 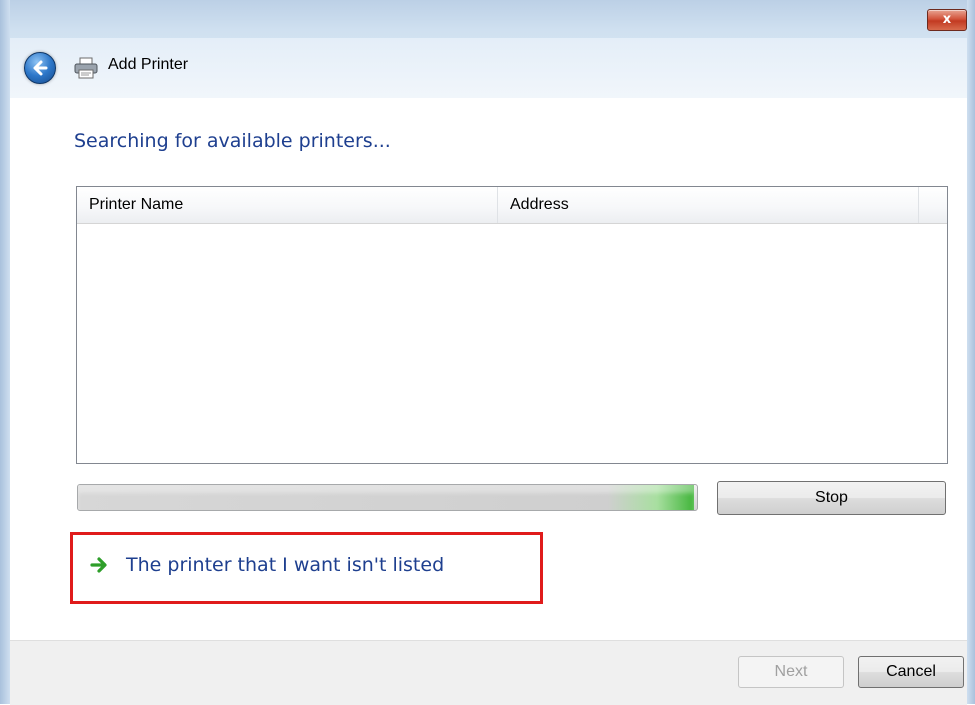 I want to click on printer-not-listed-link: The printer that I want isn't listed, so click(x=267, y=565).